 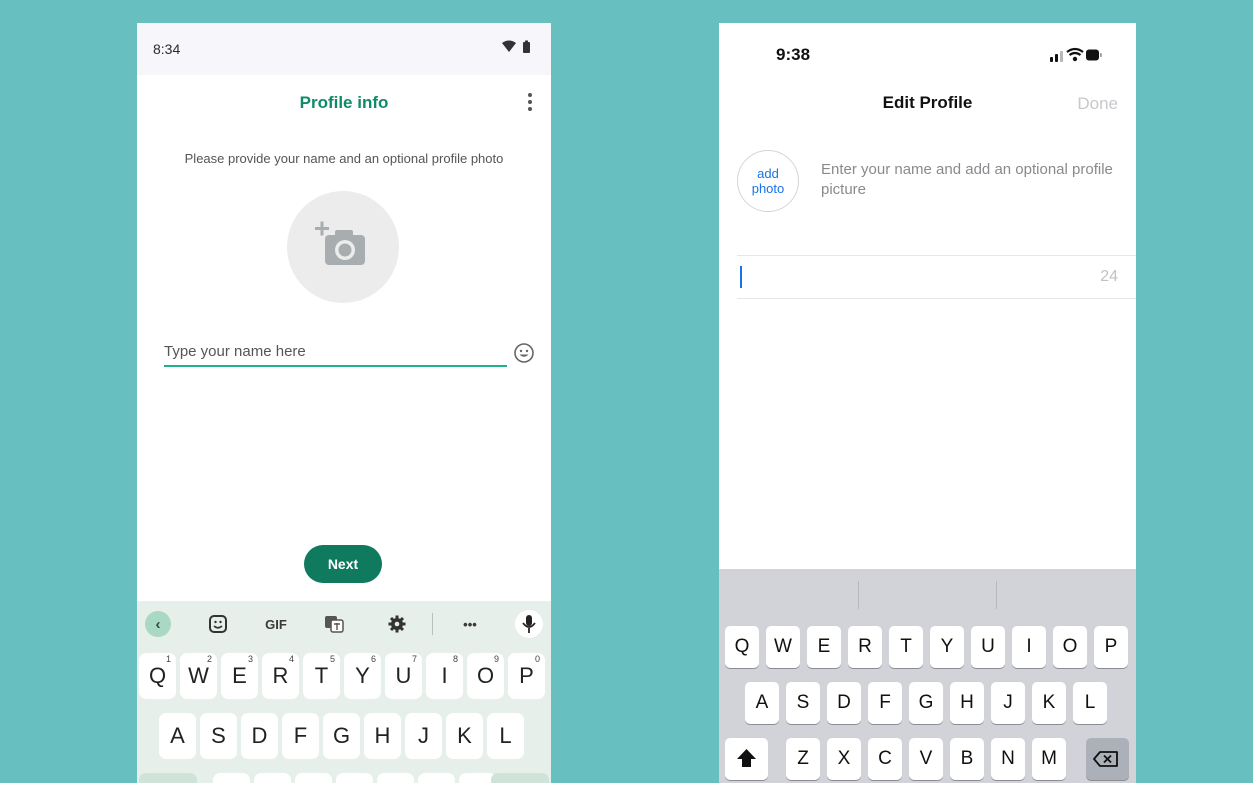 I want to click on backspace-key, so click(x=1107, y=759).